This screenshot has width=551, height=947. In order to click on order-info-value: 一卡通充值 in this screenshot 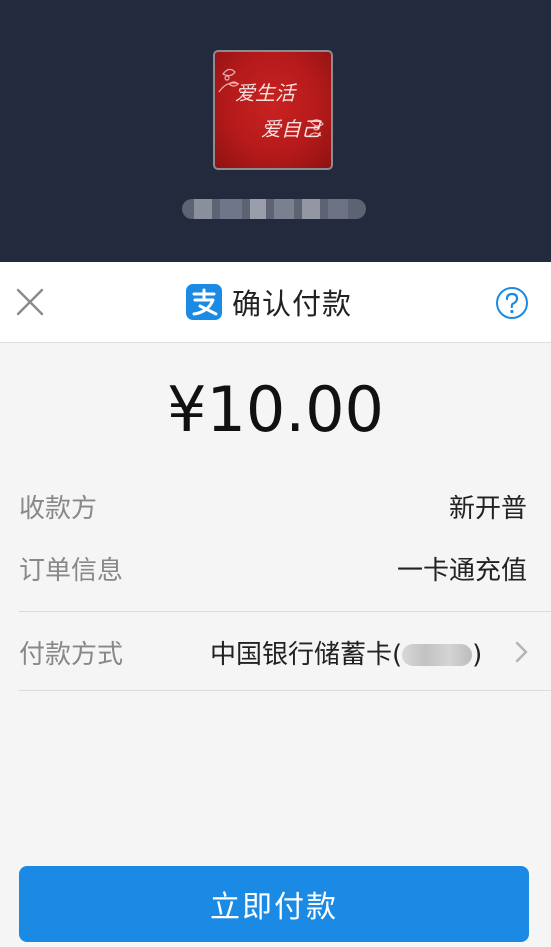, I will do `click(461, 571)`.